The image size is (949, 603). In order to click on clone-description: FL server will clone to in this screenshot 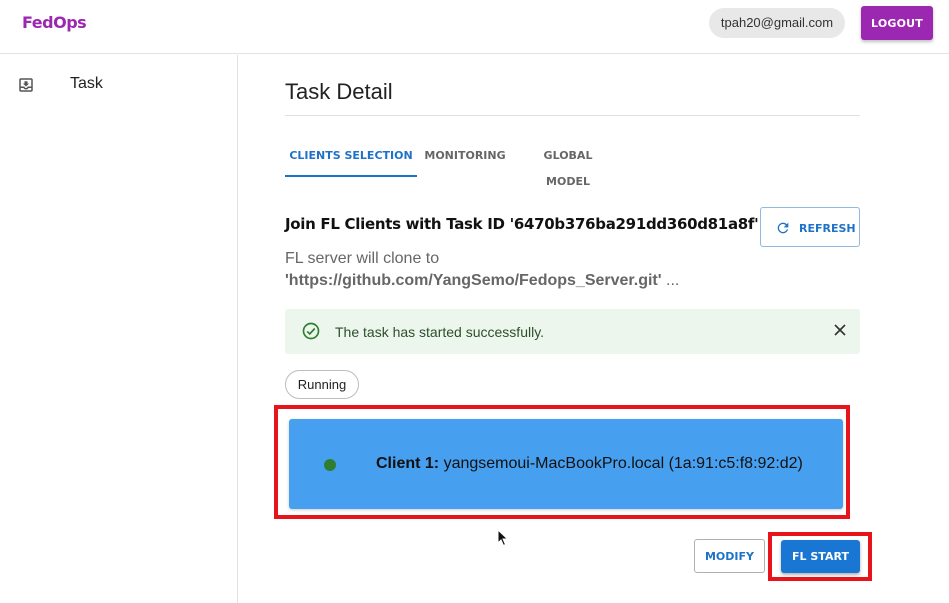, I will do `click(362, 258)`.